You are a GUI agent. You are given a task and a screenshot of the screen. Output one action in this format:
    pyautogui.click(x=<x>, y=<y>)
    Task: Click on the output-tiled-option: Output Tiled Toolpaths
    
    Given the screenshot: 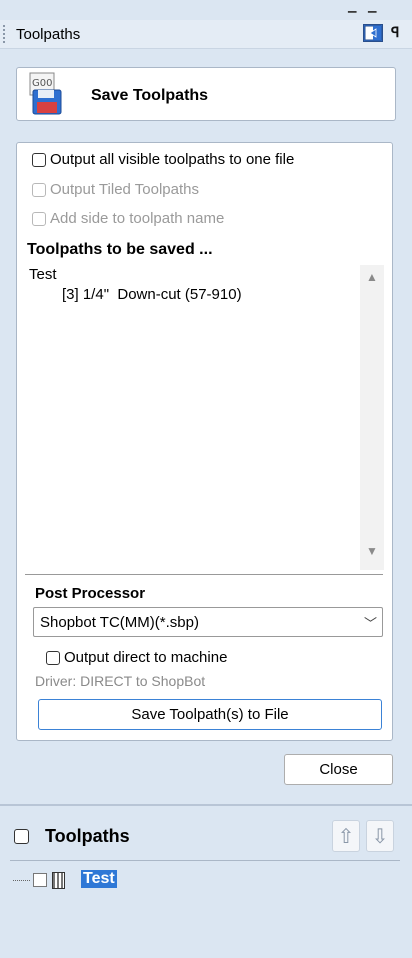 What is the action you would take?
    pyautogui.click(x=115, y=189)
    